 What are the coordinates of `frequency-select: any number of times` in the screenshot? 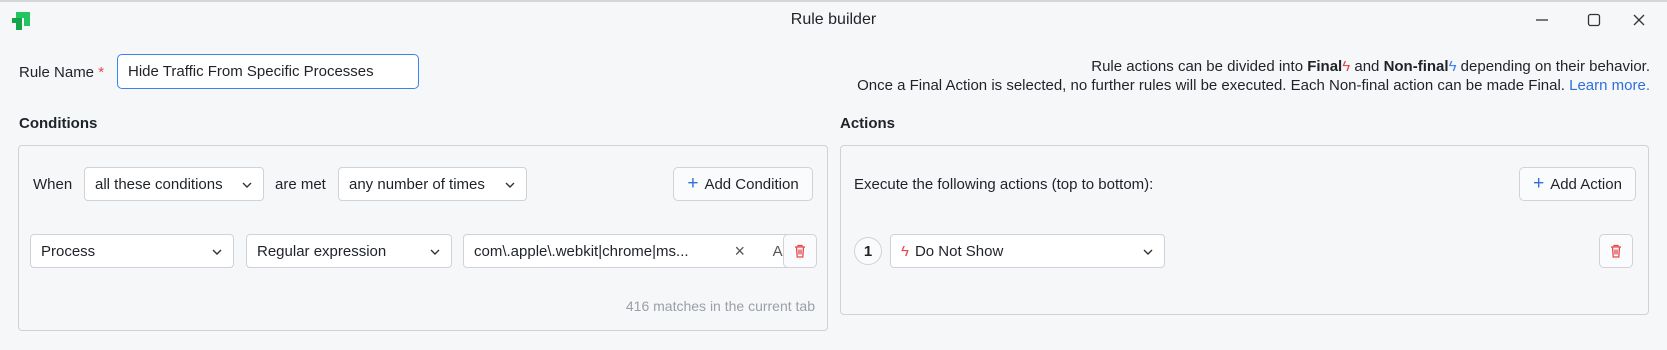 It's located at (432, 184).